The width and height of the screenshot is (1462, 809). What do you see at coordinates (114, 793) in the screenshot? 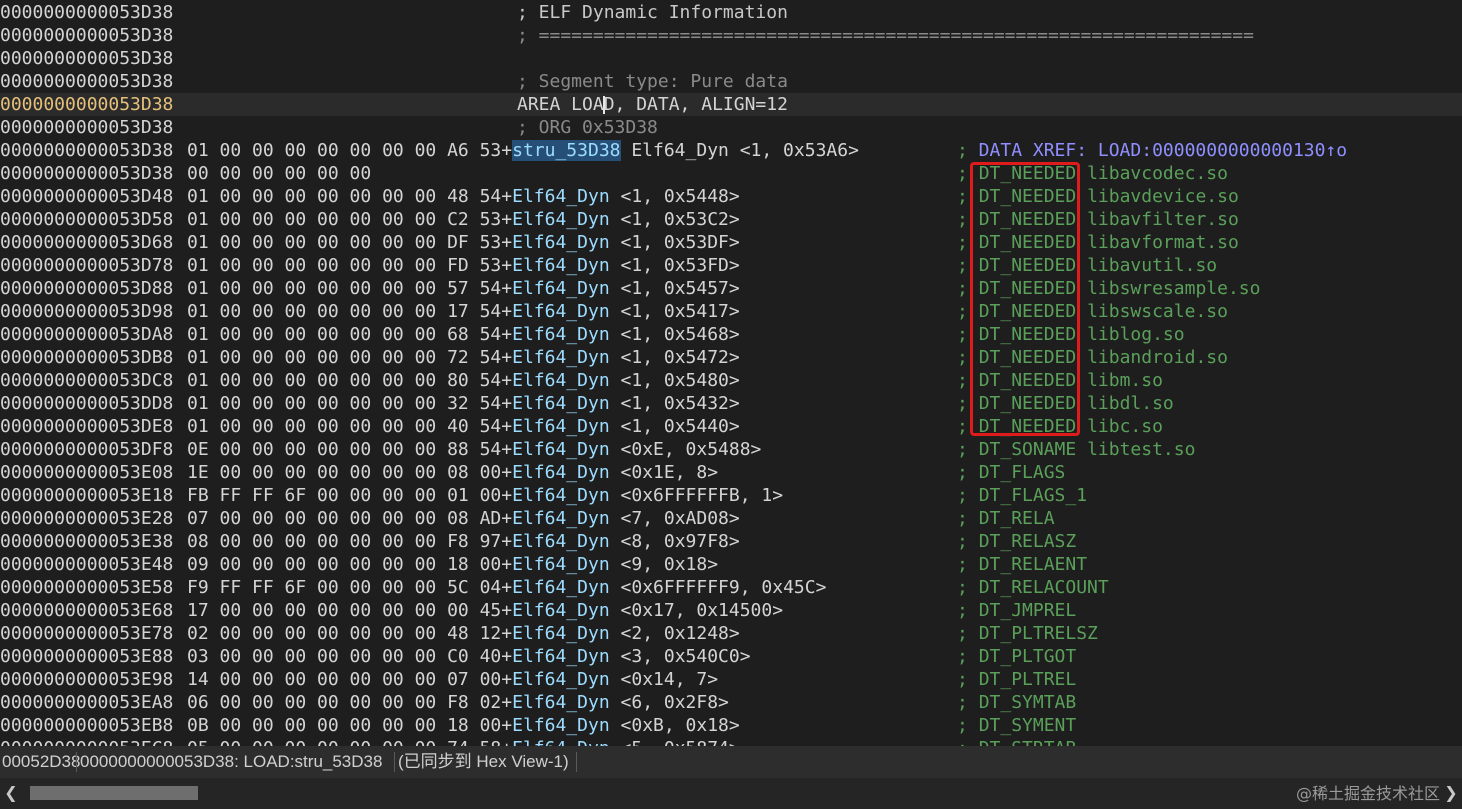
I see `scroll-thumb` at bounding box center [114, 793].